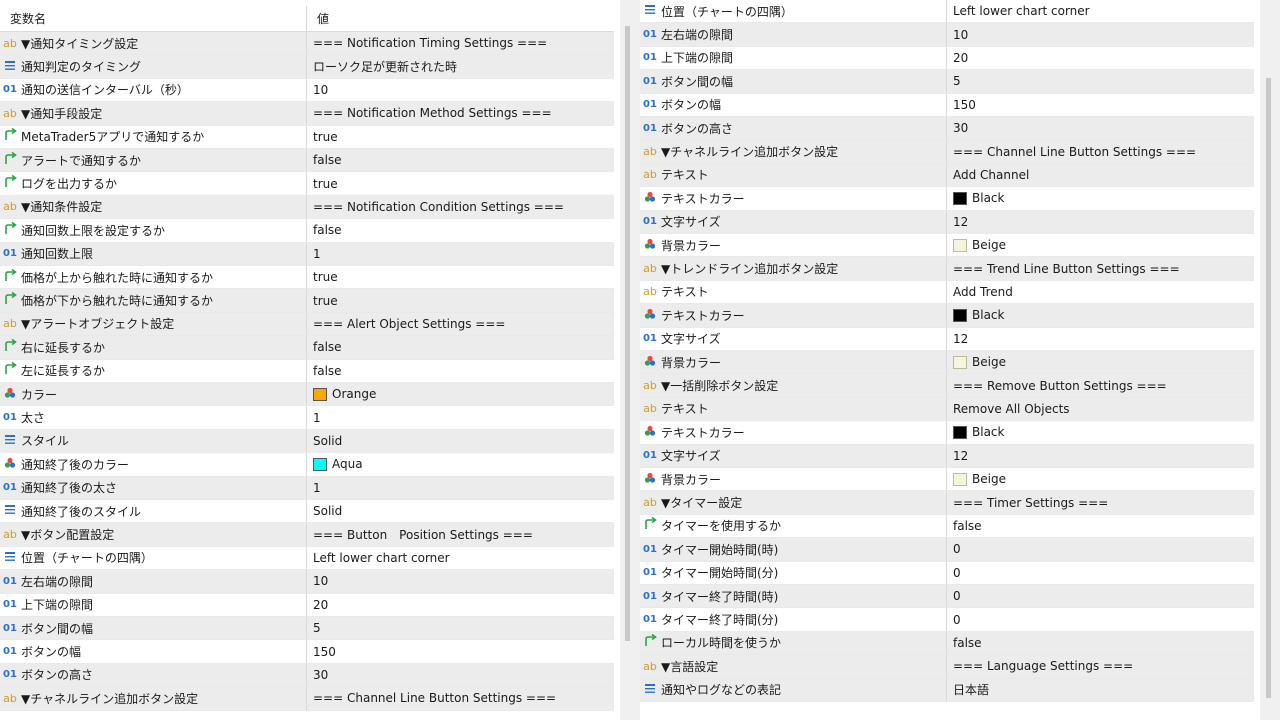  Describe the element at coordinates (947, 58) in the screenshot. I see `parameter-row: 01 上下端の隙間 20` at that location.